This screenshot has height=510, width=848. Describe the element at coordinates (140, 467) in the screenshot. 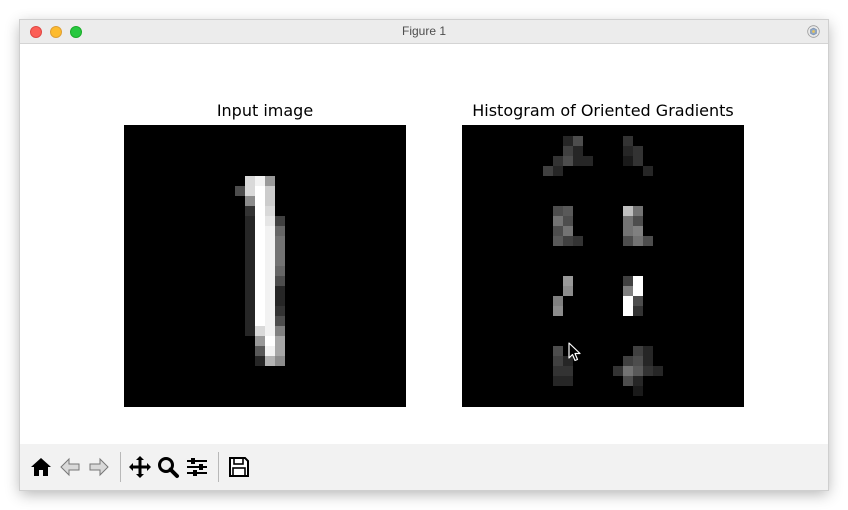

I see `pan-button` at that location.